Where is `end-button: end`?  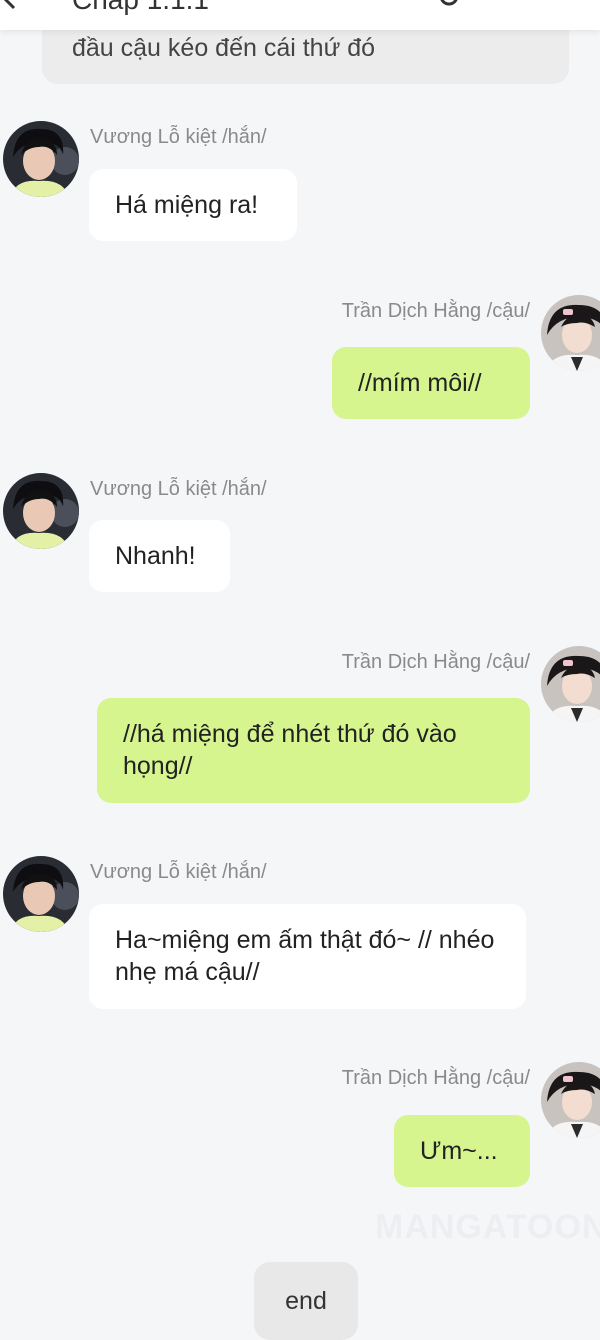
end-button: end is located at coordinates (306, 1301).